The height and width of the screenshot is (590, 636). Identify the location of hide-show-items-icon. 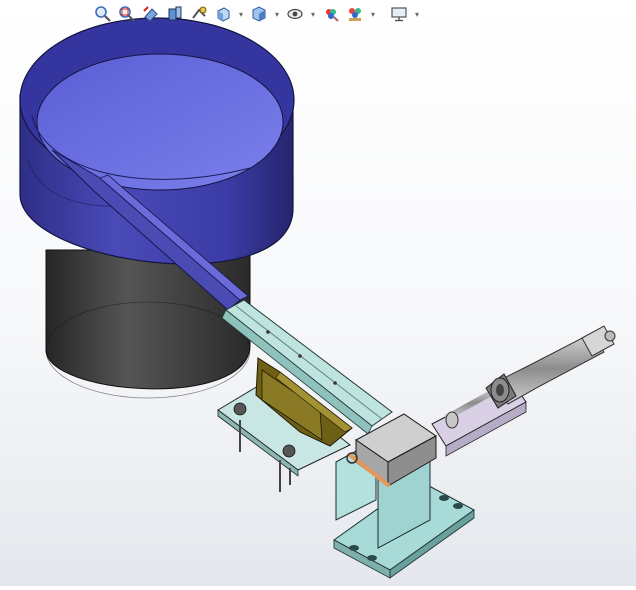
(295, 14).